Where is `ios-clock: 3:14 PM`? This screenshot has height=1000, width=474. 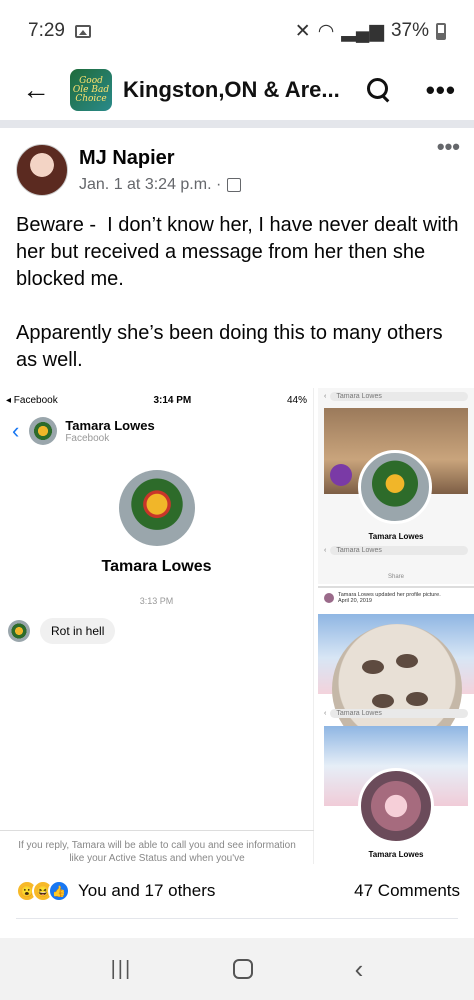 ios-clock: 3:14 PM is located at coordinates (172, 400).